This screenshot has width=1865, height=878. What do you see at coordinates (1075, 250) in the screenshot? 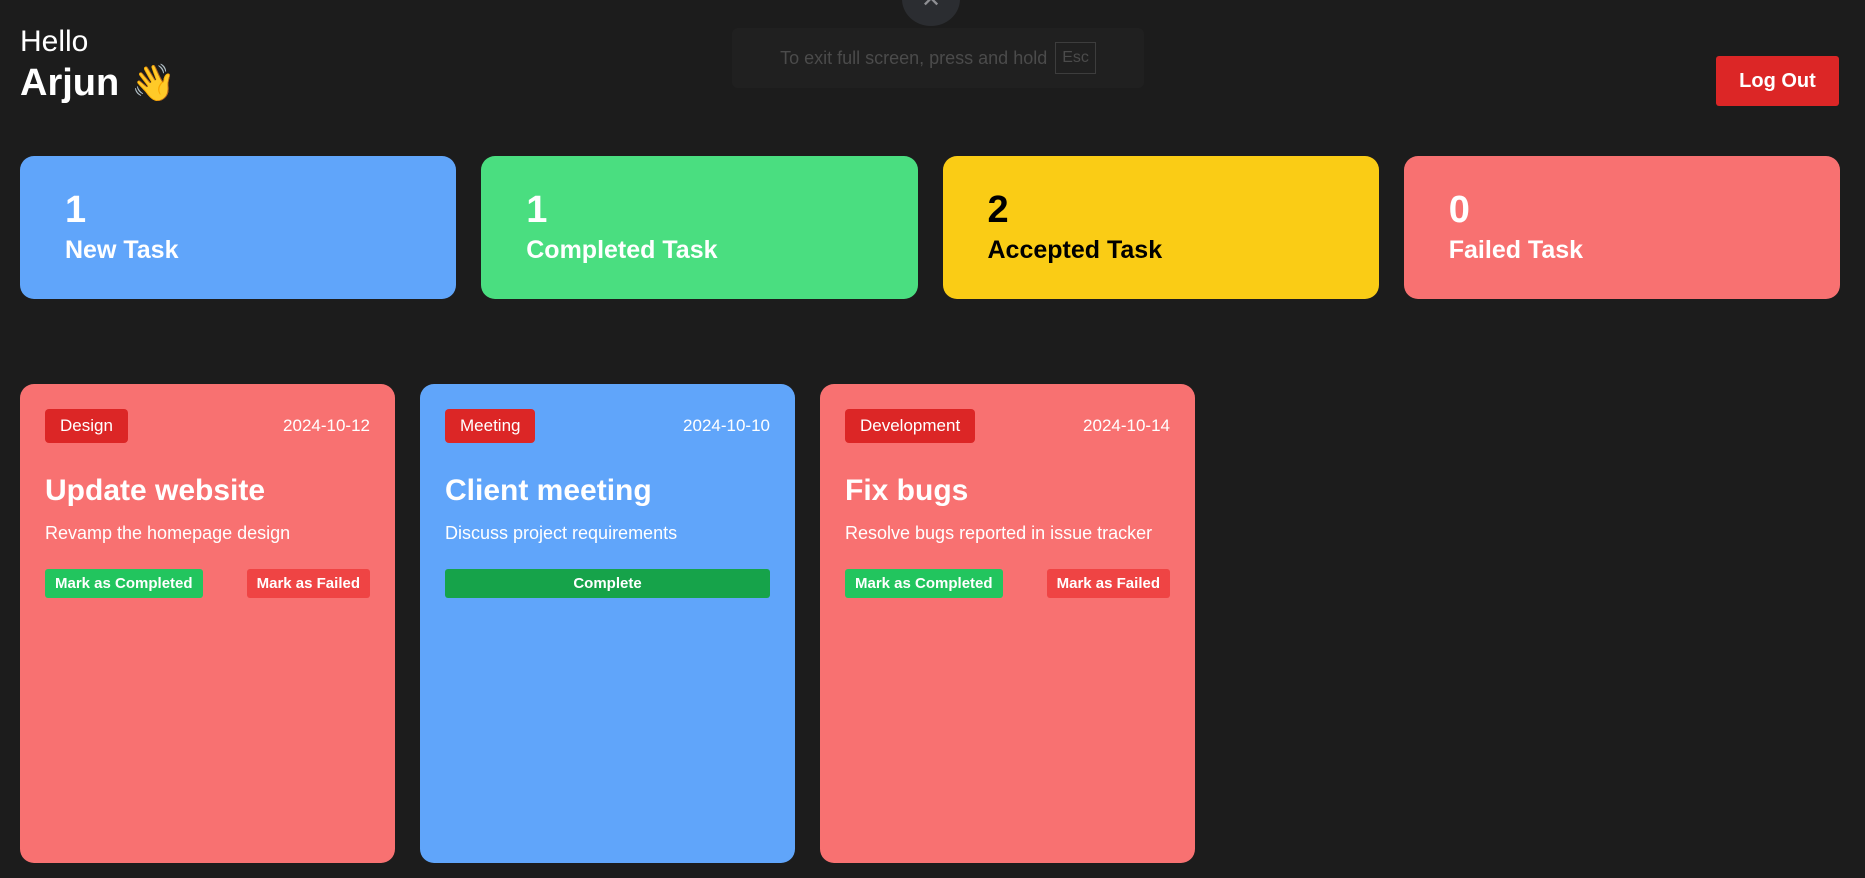
I see `stat-label: Accepted Task` at bounding box center [1075, 250].